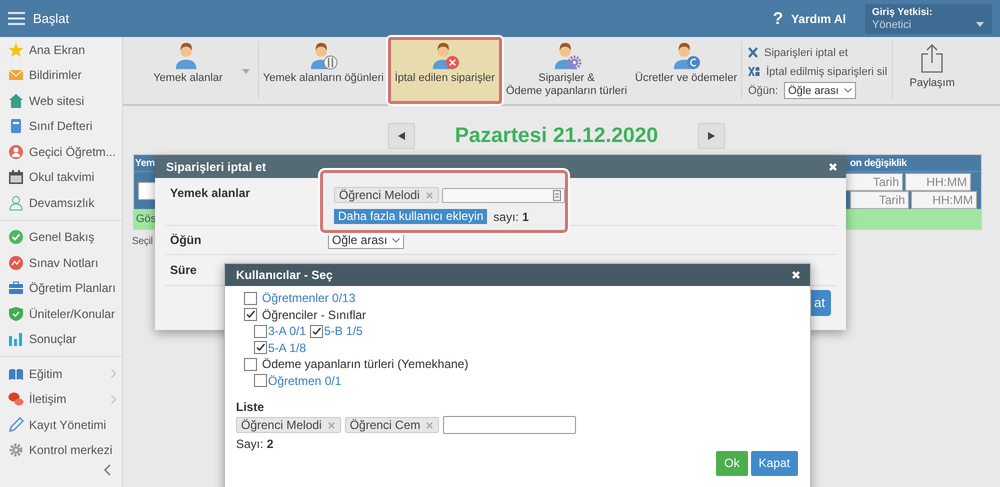 The width and height of the screenshot is (1000, 487). I want to click on sidebar-item: Kayıt Yönetimi, so click(61, 425).